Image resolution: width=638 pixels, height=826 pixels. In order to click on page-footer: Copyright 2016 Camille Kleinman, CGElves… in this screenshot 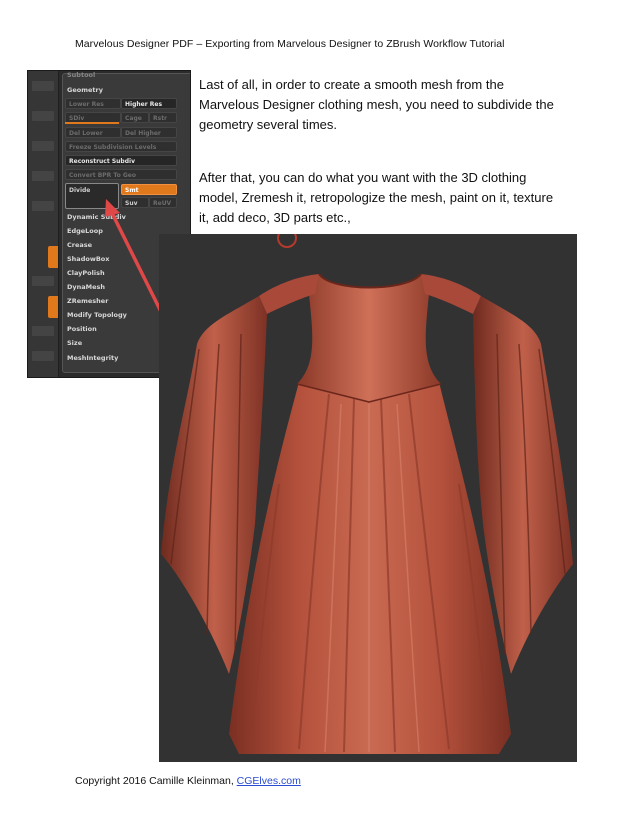, I will do `click(188, 781)`.